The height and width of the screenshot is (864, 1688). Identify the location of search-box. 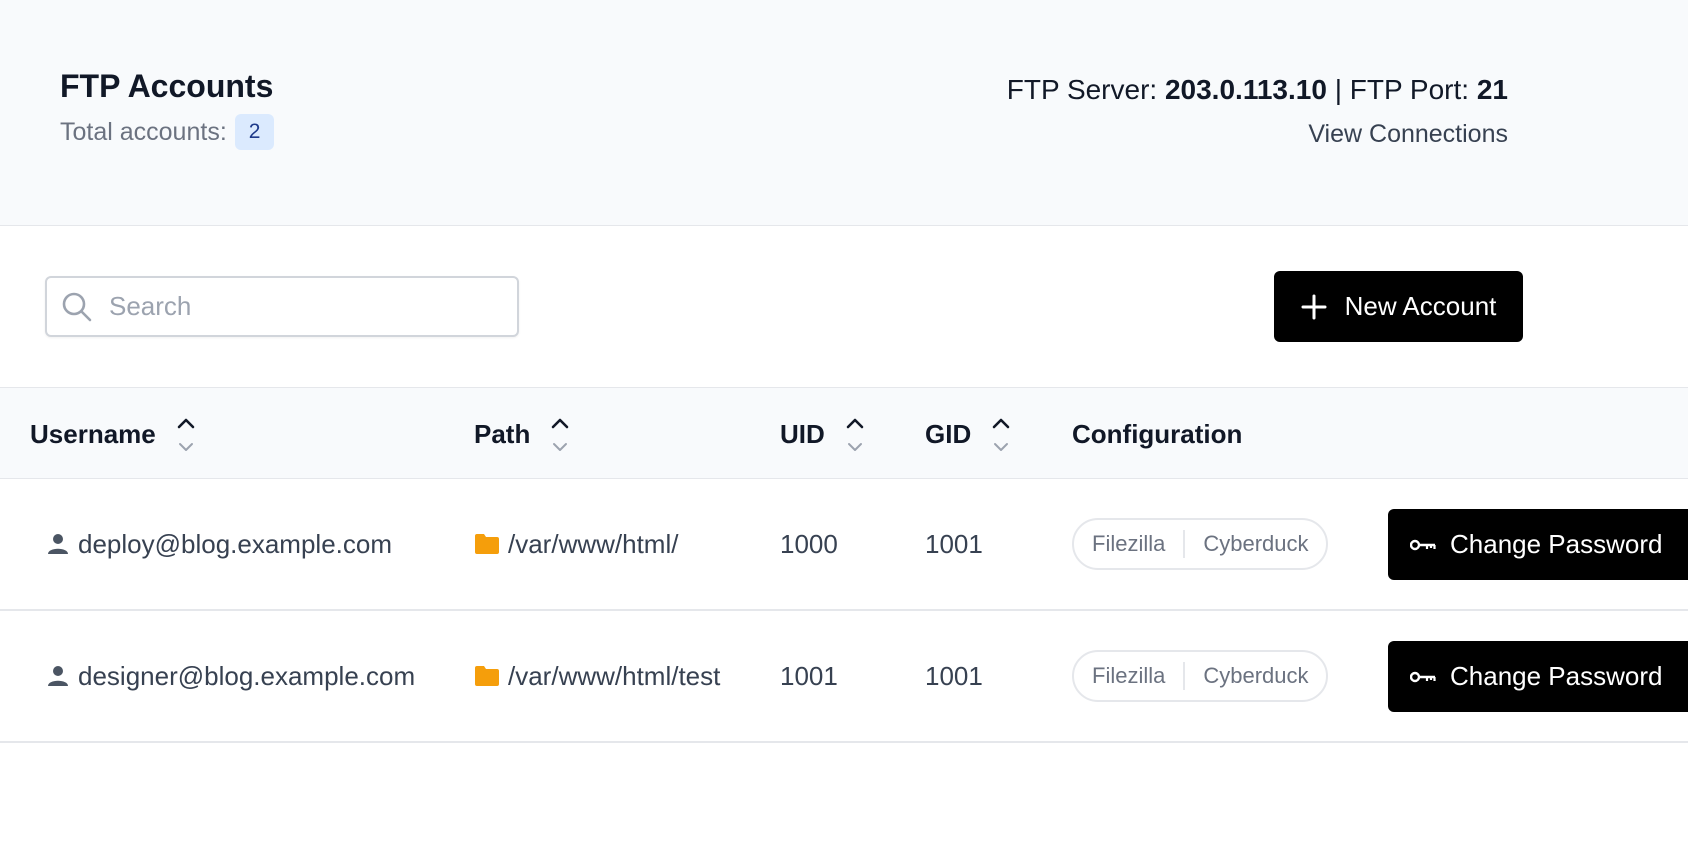
(282, 306).